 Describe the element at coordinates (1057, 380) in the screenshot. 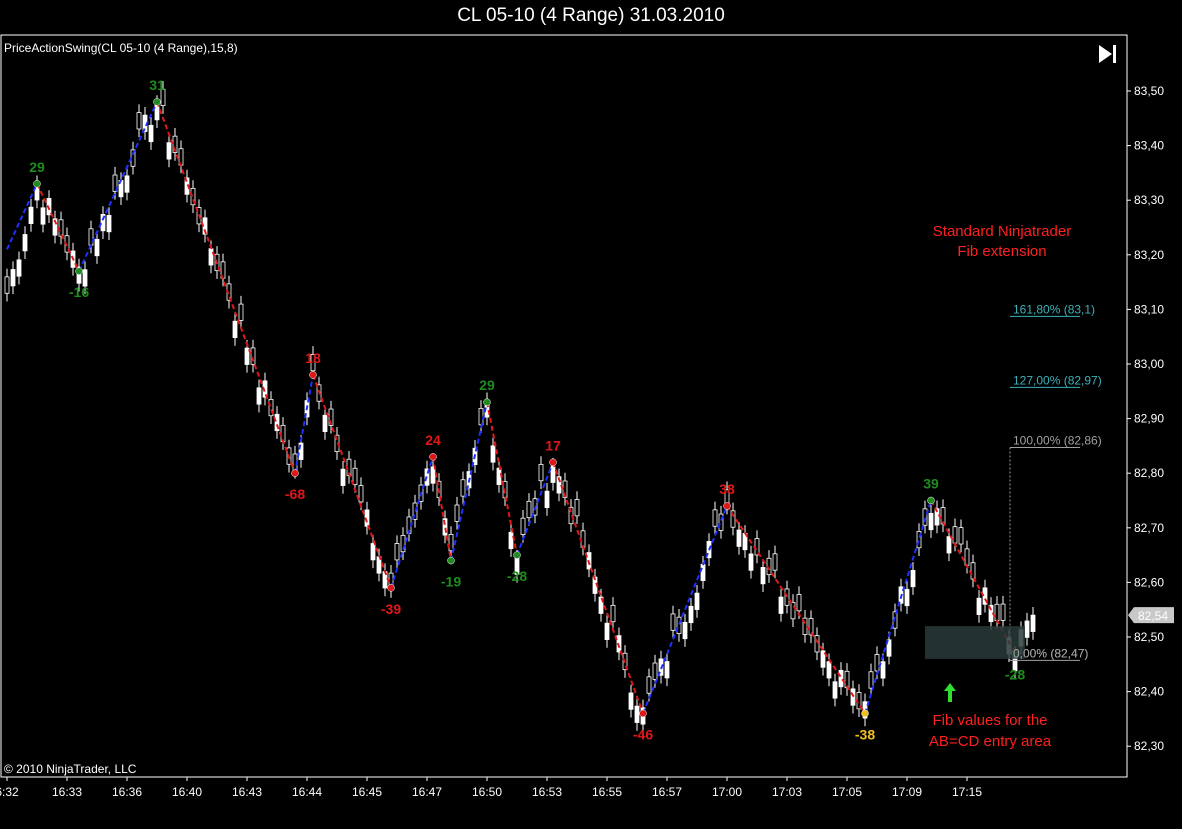

I see `fib-level-label: 127,00% (82,97)` at that location.